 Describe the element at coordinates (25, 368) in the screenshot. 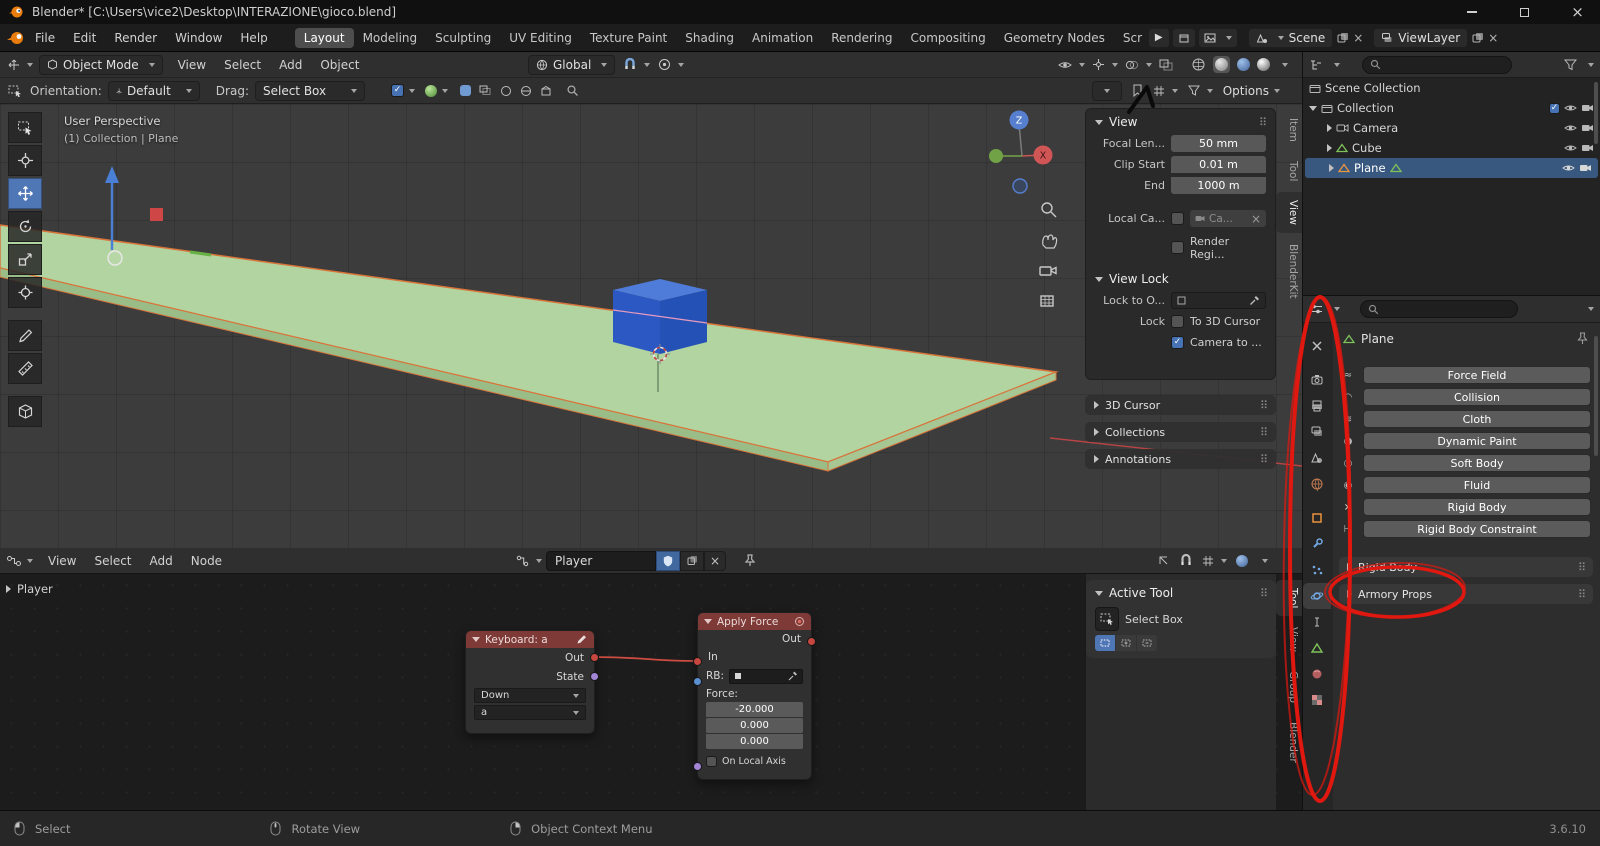

I see `measure-tool` at that location.